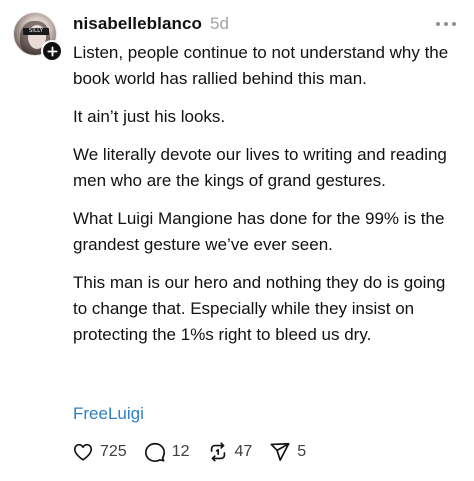  I want to click on reply-button: 12, so click(167, 452).